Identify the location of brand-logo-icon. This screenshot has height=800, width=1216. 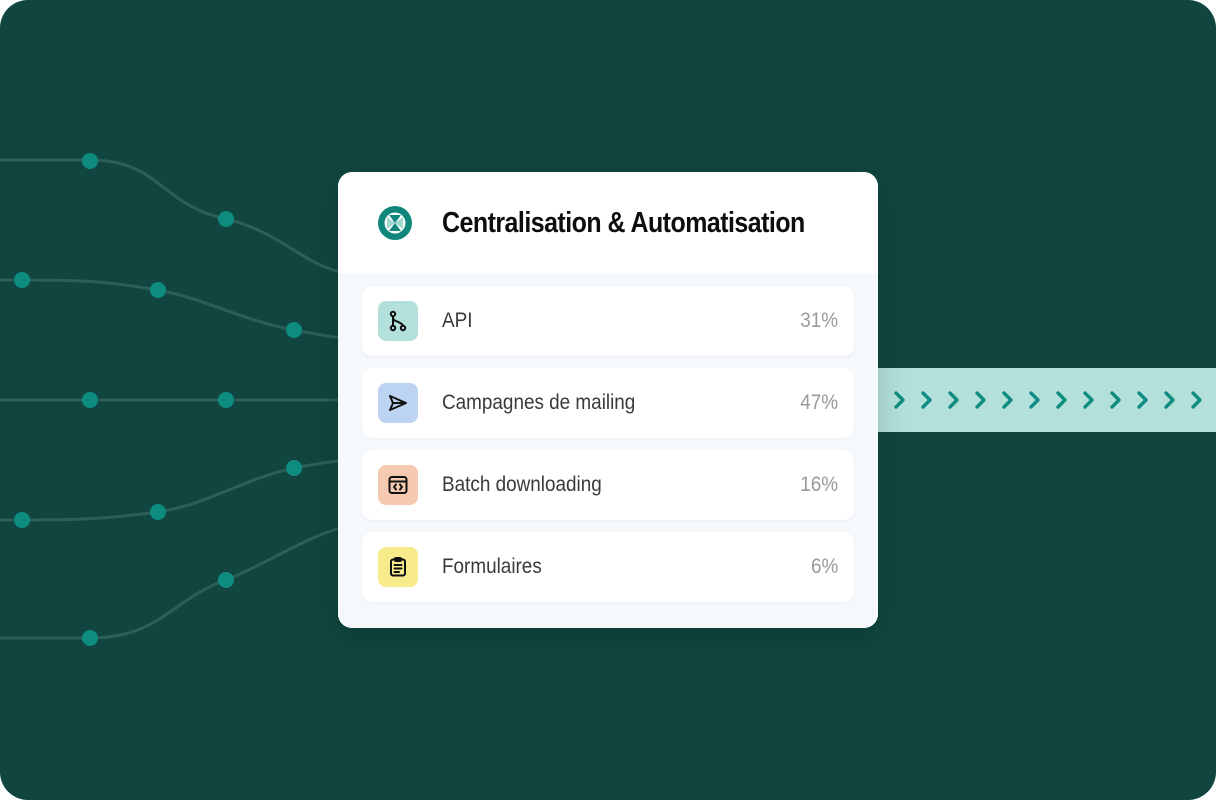
(395, 223).